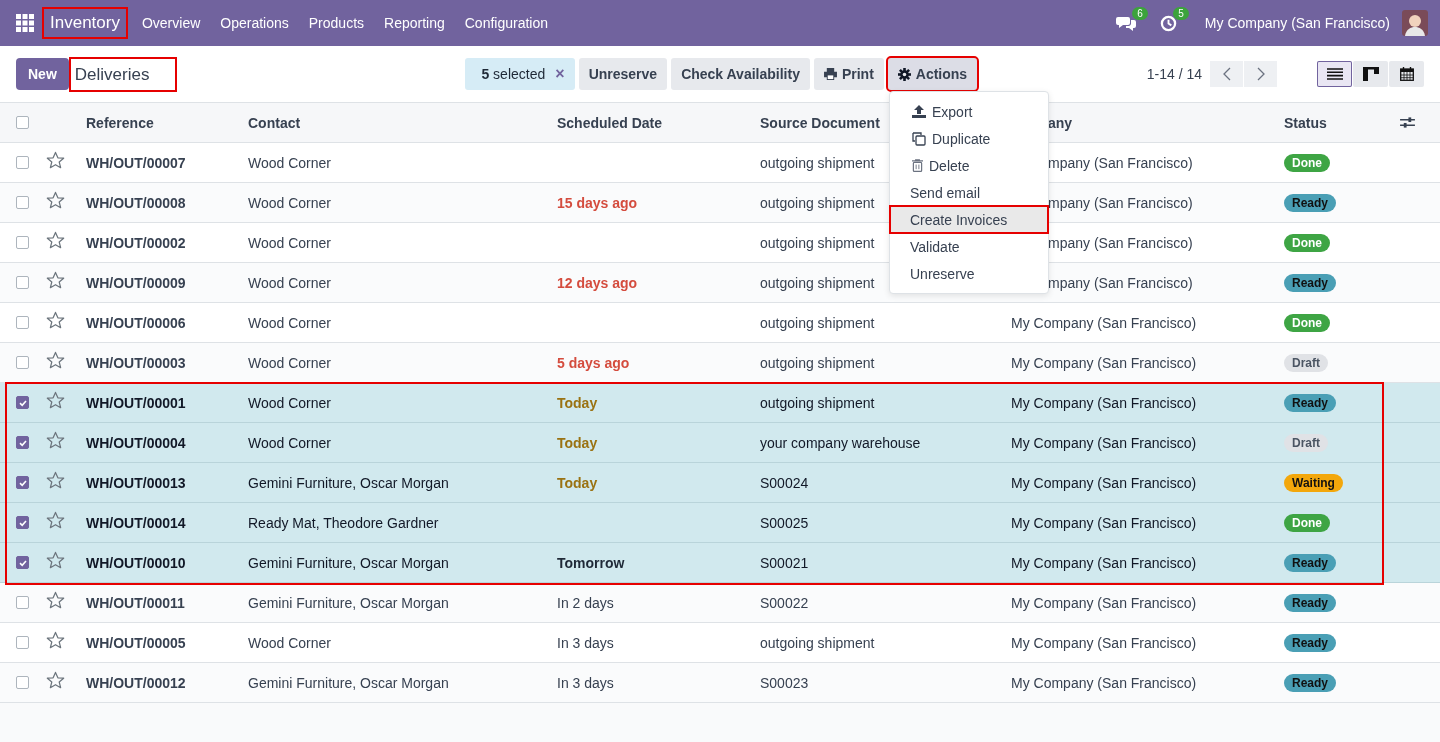 The height and width of the screenshot is (742, 1440). Describe the element at coordinates (1125, 23) in the screenshot. I see `chat-icon` at that location.